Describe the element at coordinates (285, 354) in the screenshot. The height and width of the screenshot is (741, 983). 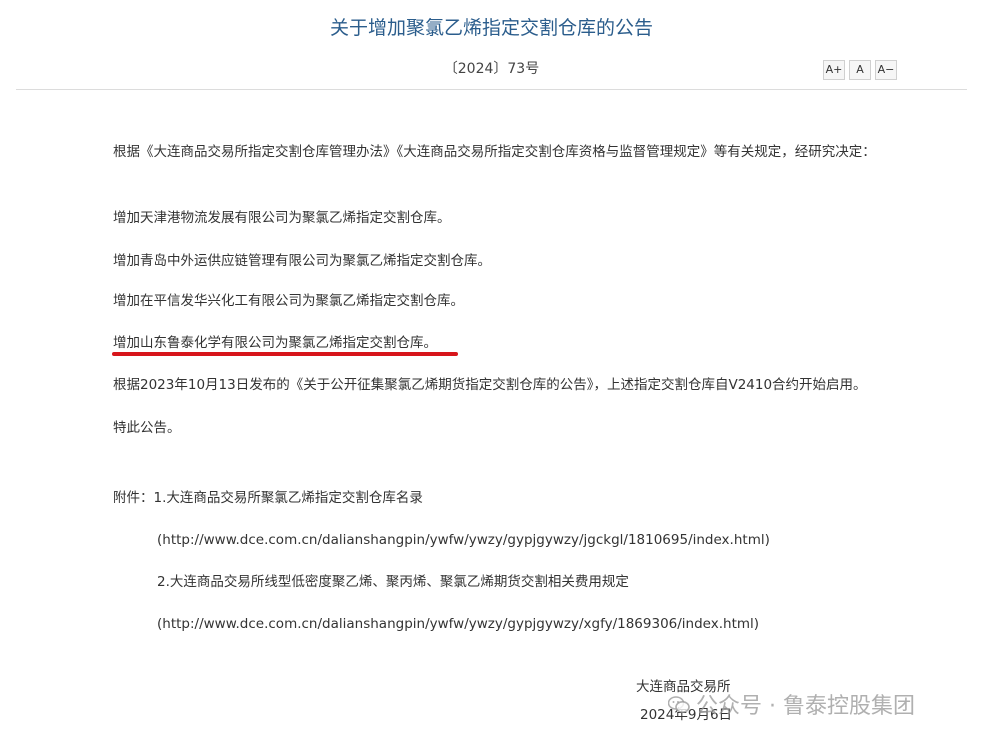
I see `highlight-underline` at that location.